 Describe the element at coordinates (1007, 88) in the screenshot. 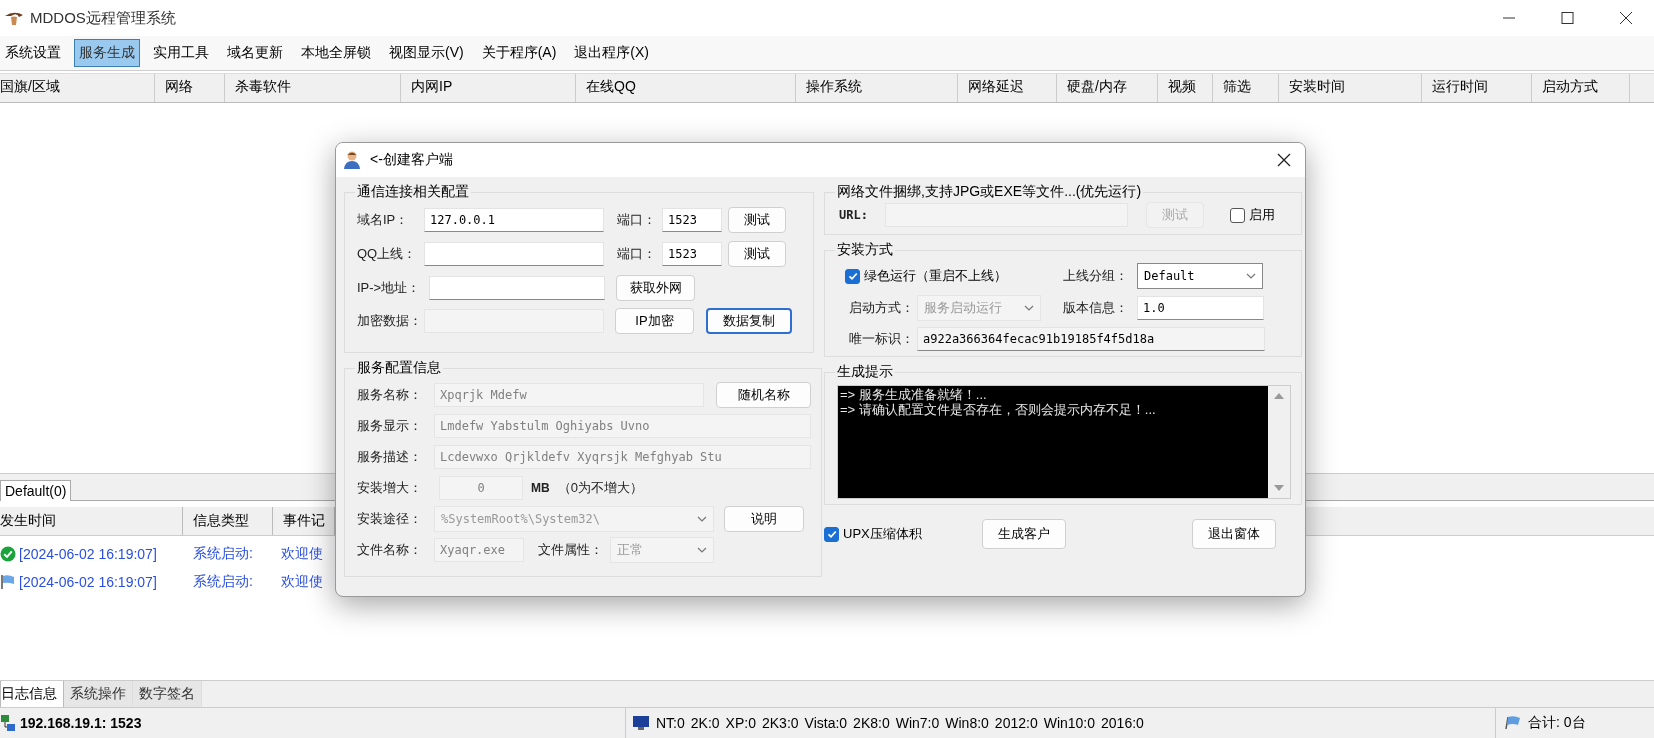

I see `column-header: 网络延迟` at that location.